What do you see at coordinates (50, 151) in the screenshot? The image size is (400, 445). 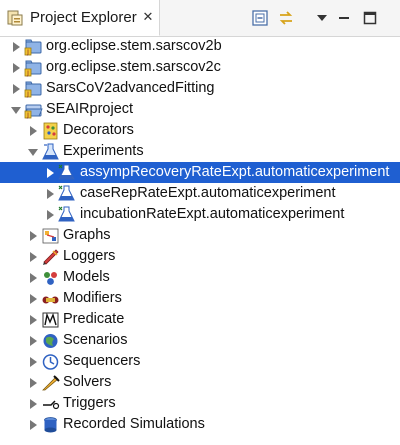 I see `experiments-icon` at bounding box center [50, 151].